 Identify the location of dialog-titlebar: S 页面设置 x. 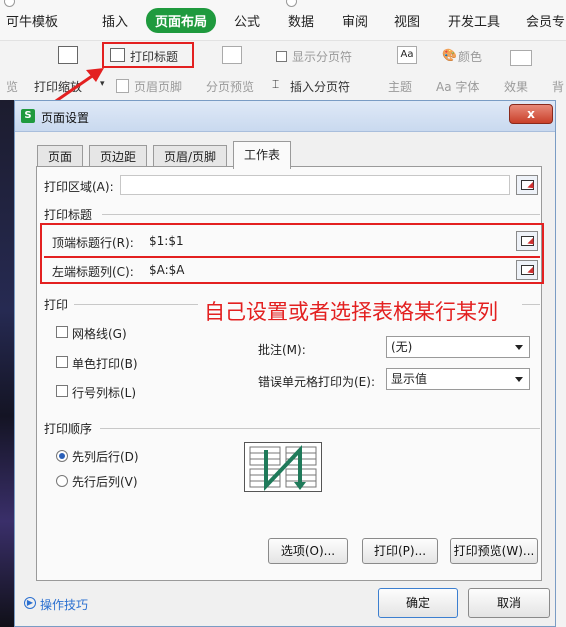
(285, 116).